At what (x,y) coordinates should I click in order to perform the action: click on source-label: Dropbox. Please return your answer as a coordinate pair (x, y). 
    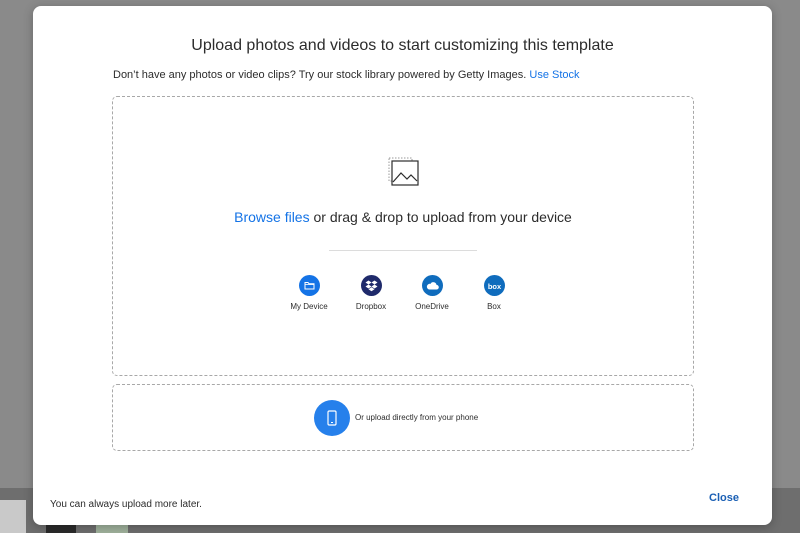
    Looking at the image, I should click on (371, 306).